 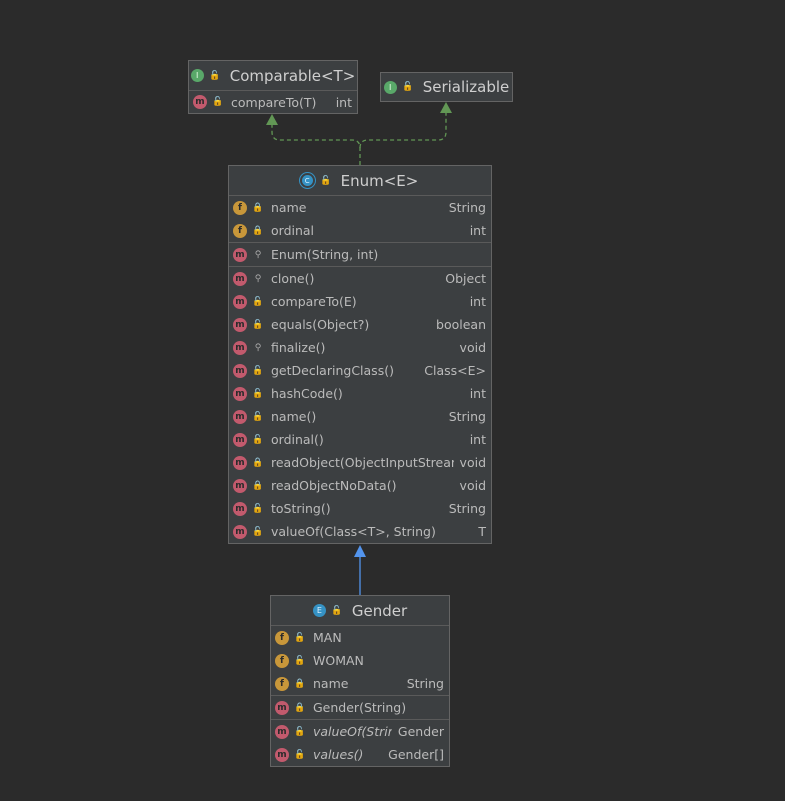 What do you see at coordinates (353, 531) in the screenshot?
I see `member-name: valueOf(Class<T>, String)` at bounding box center [353, 531].